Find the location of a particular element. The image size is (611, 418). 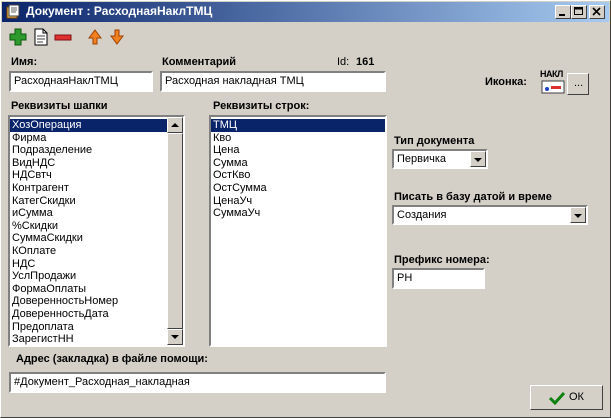

maximize-button is located at coordinates (579, 12).